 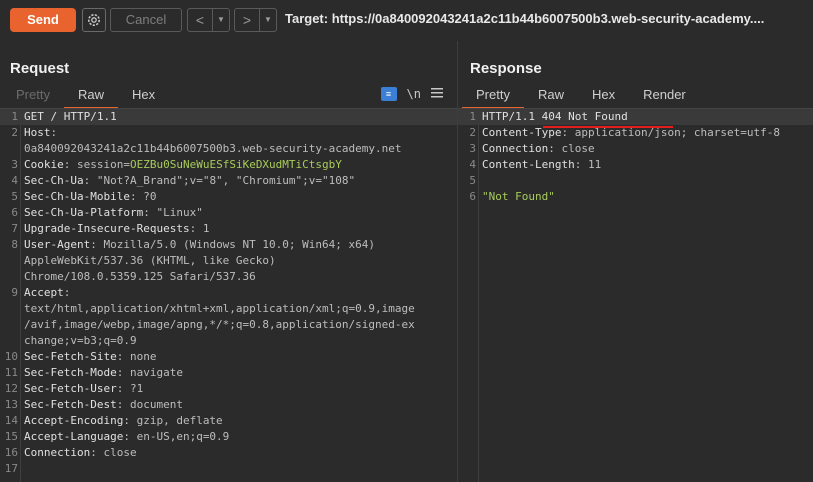 What do you see at coordinates (80, 453) in the screenshot?
I see `line-text: Connection: close` at bounding box center [80, 453].